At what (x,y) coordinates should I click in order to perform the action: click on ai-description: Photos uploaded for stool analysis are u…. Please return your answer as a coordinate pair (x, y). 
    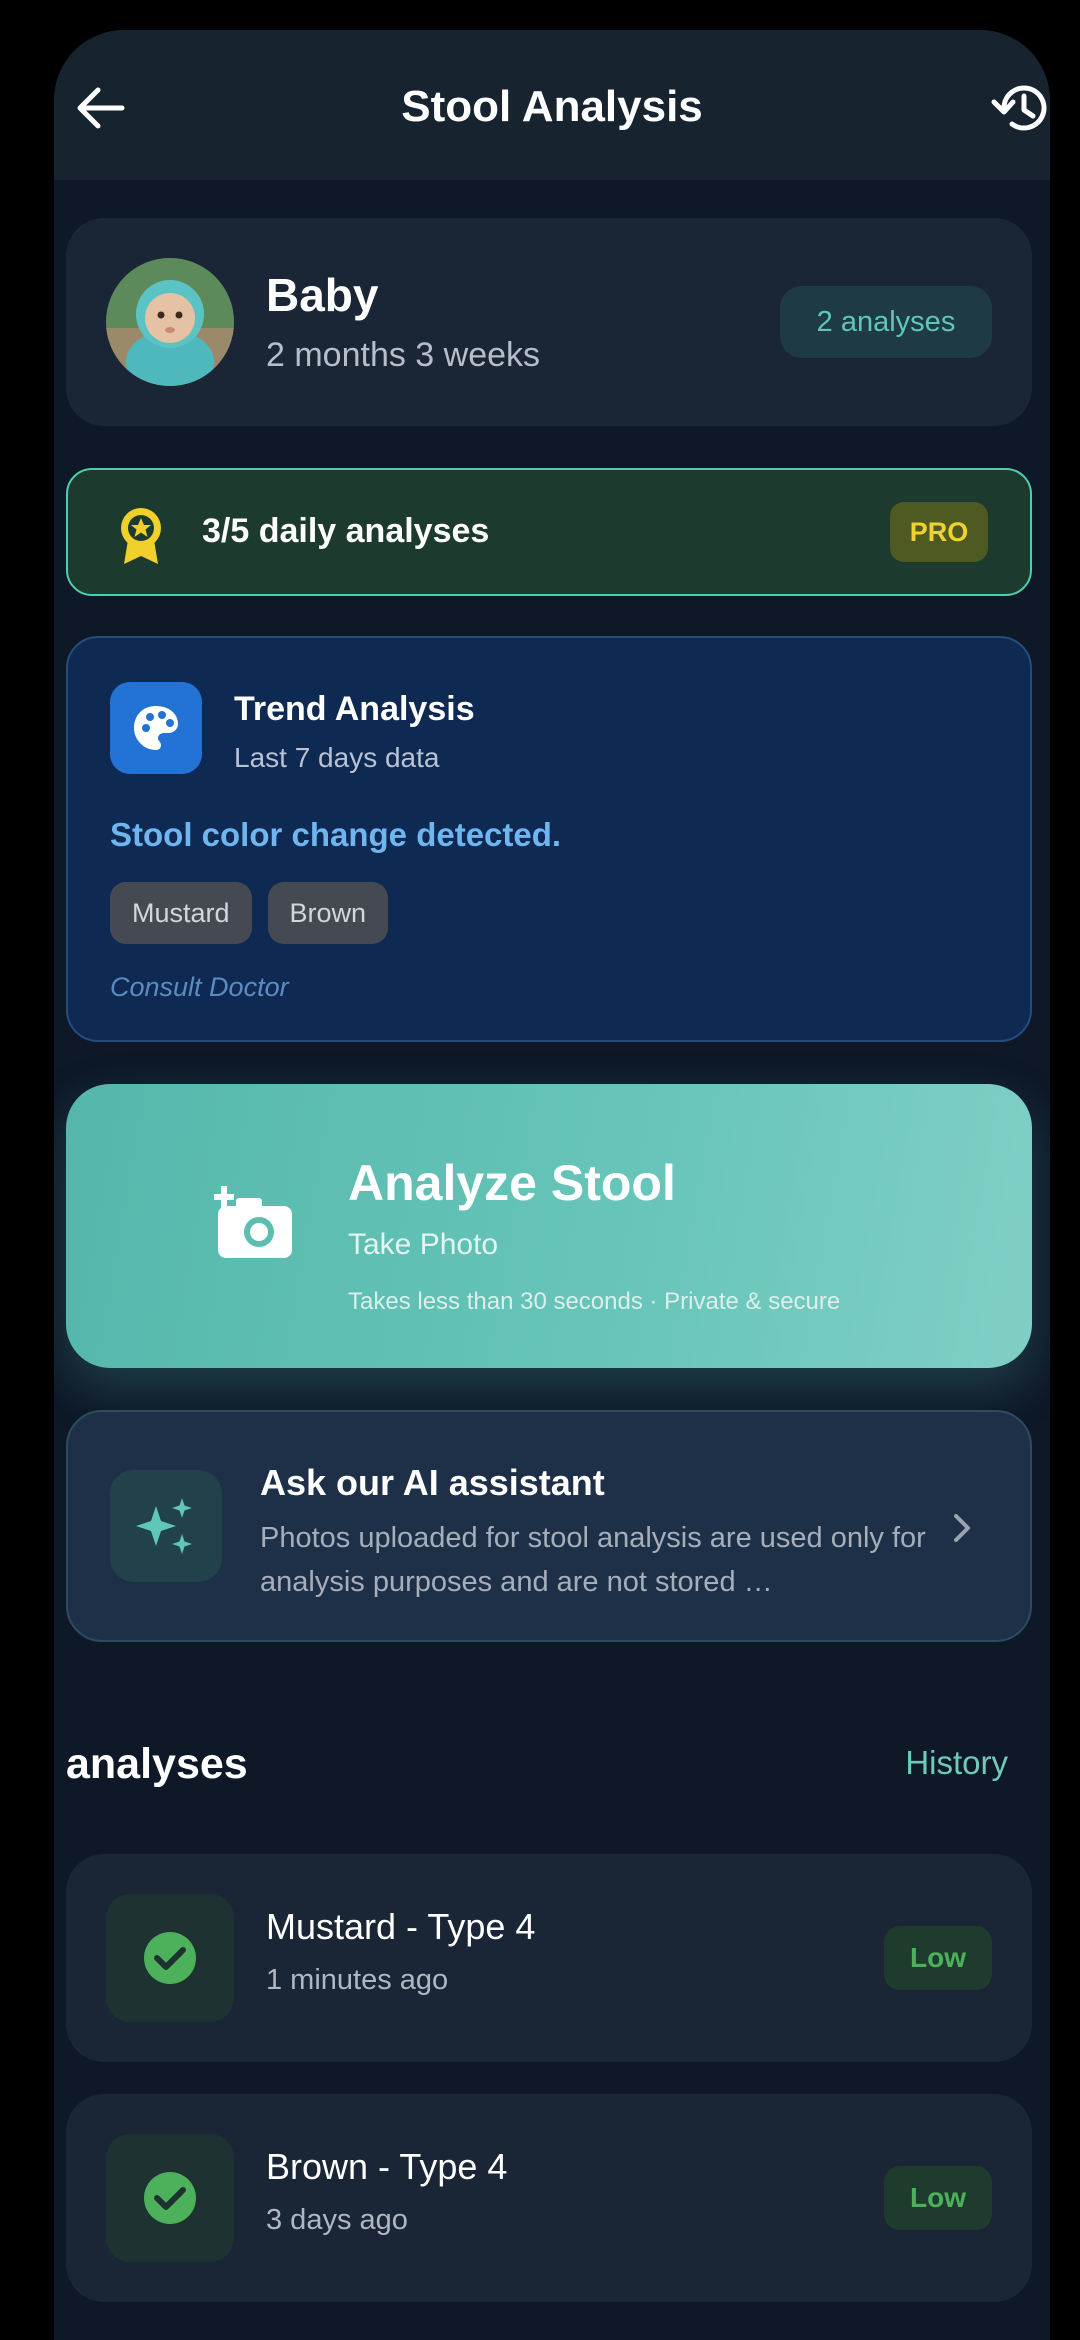
    Looking at the image, I should click on (593, 1560).